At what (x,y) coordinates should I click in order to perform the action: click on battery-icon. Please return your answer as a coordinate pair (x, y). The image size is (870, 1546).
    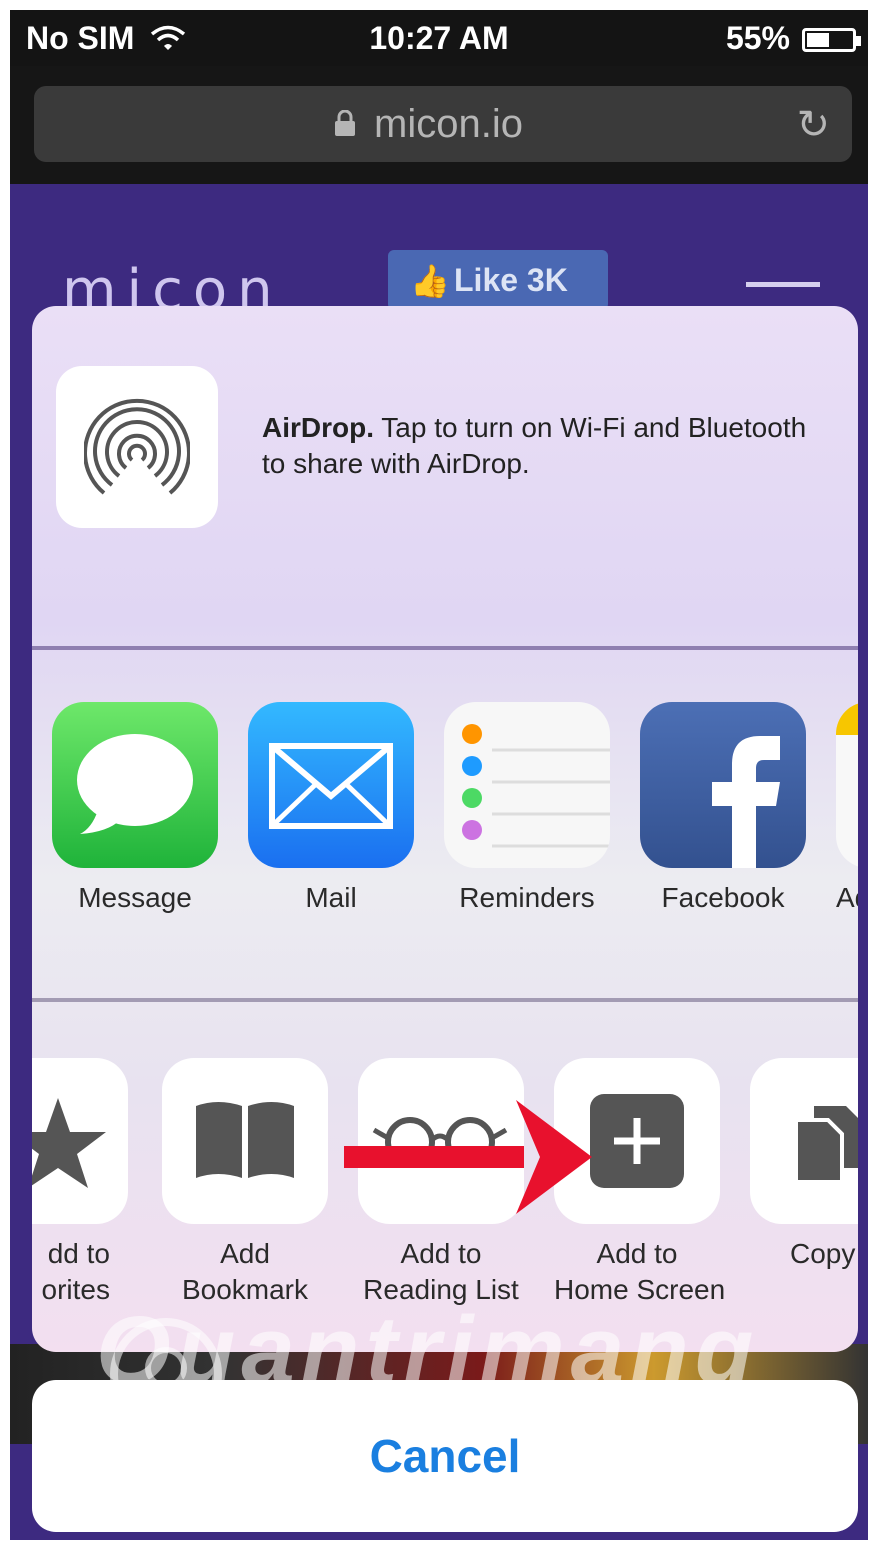
    Looking at the image, I should click on (831, 40).